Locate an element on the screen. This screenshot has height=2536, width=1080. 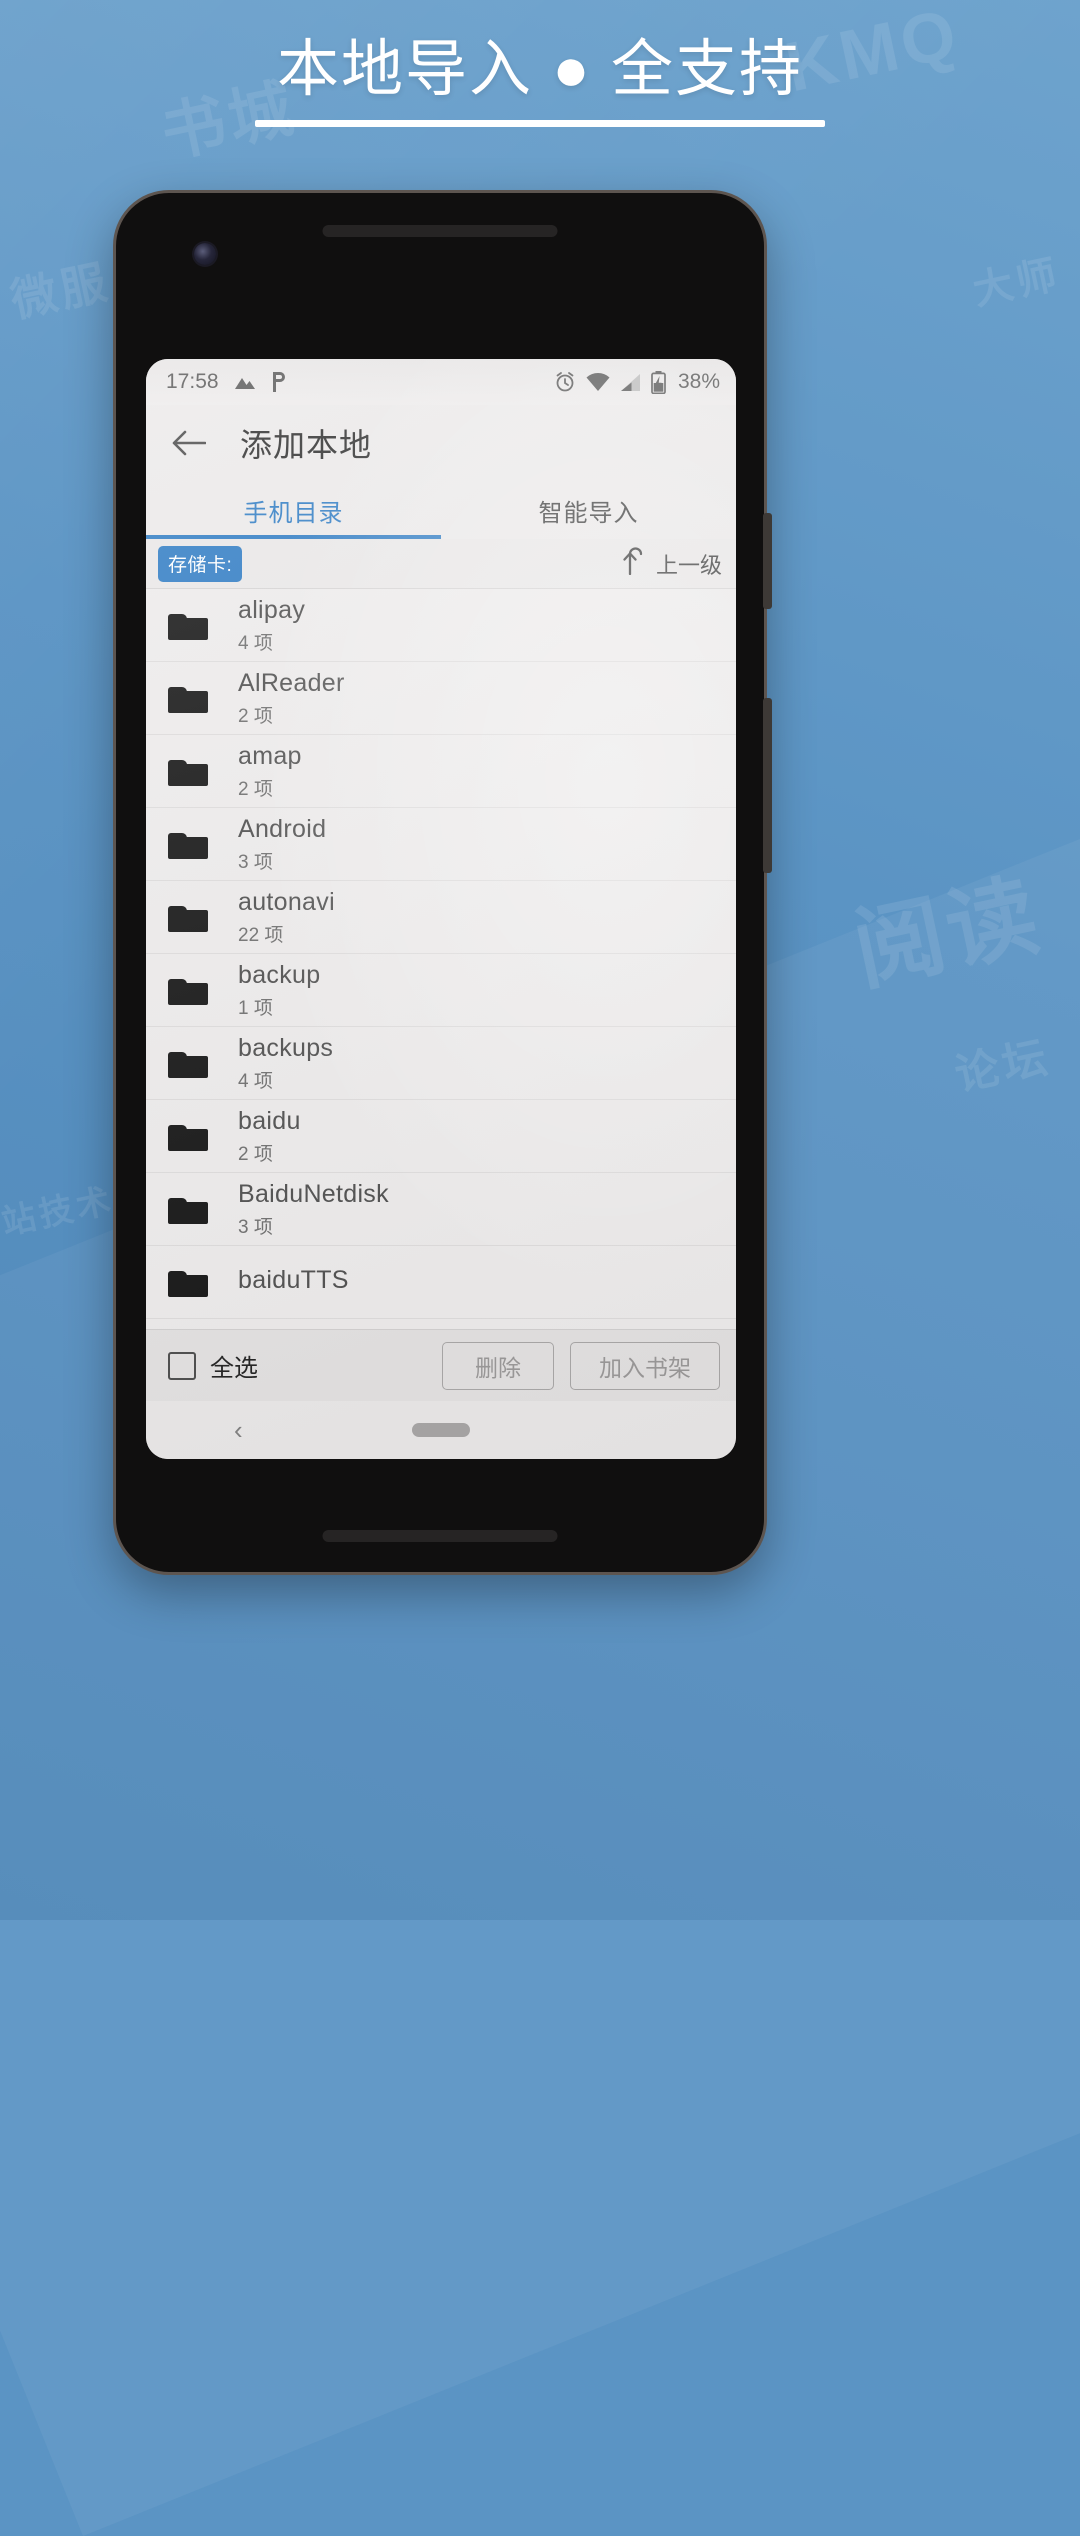
up-level-label: 上一级 is located at coordinates (688, 565).